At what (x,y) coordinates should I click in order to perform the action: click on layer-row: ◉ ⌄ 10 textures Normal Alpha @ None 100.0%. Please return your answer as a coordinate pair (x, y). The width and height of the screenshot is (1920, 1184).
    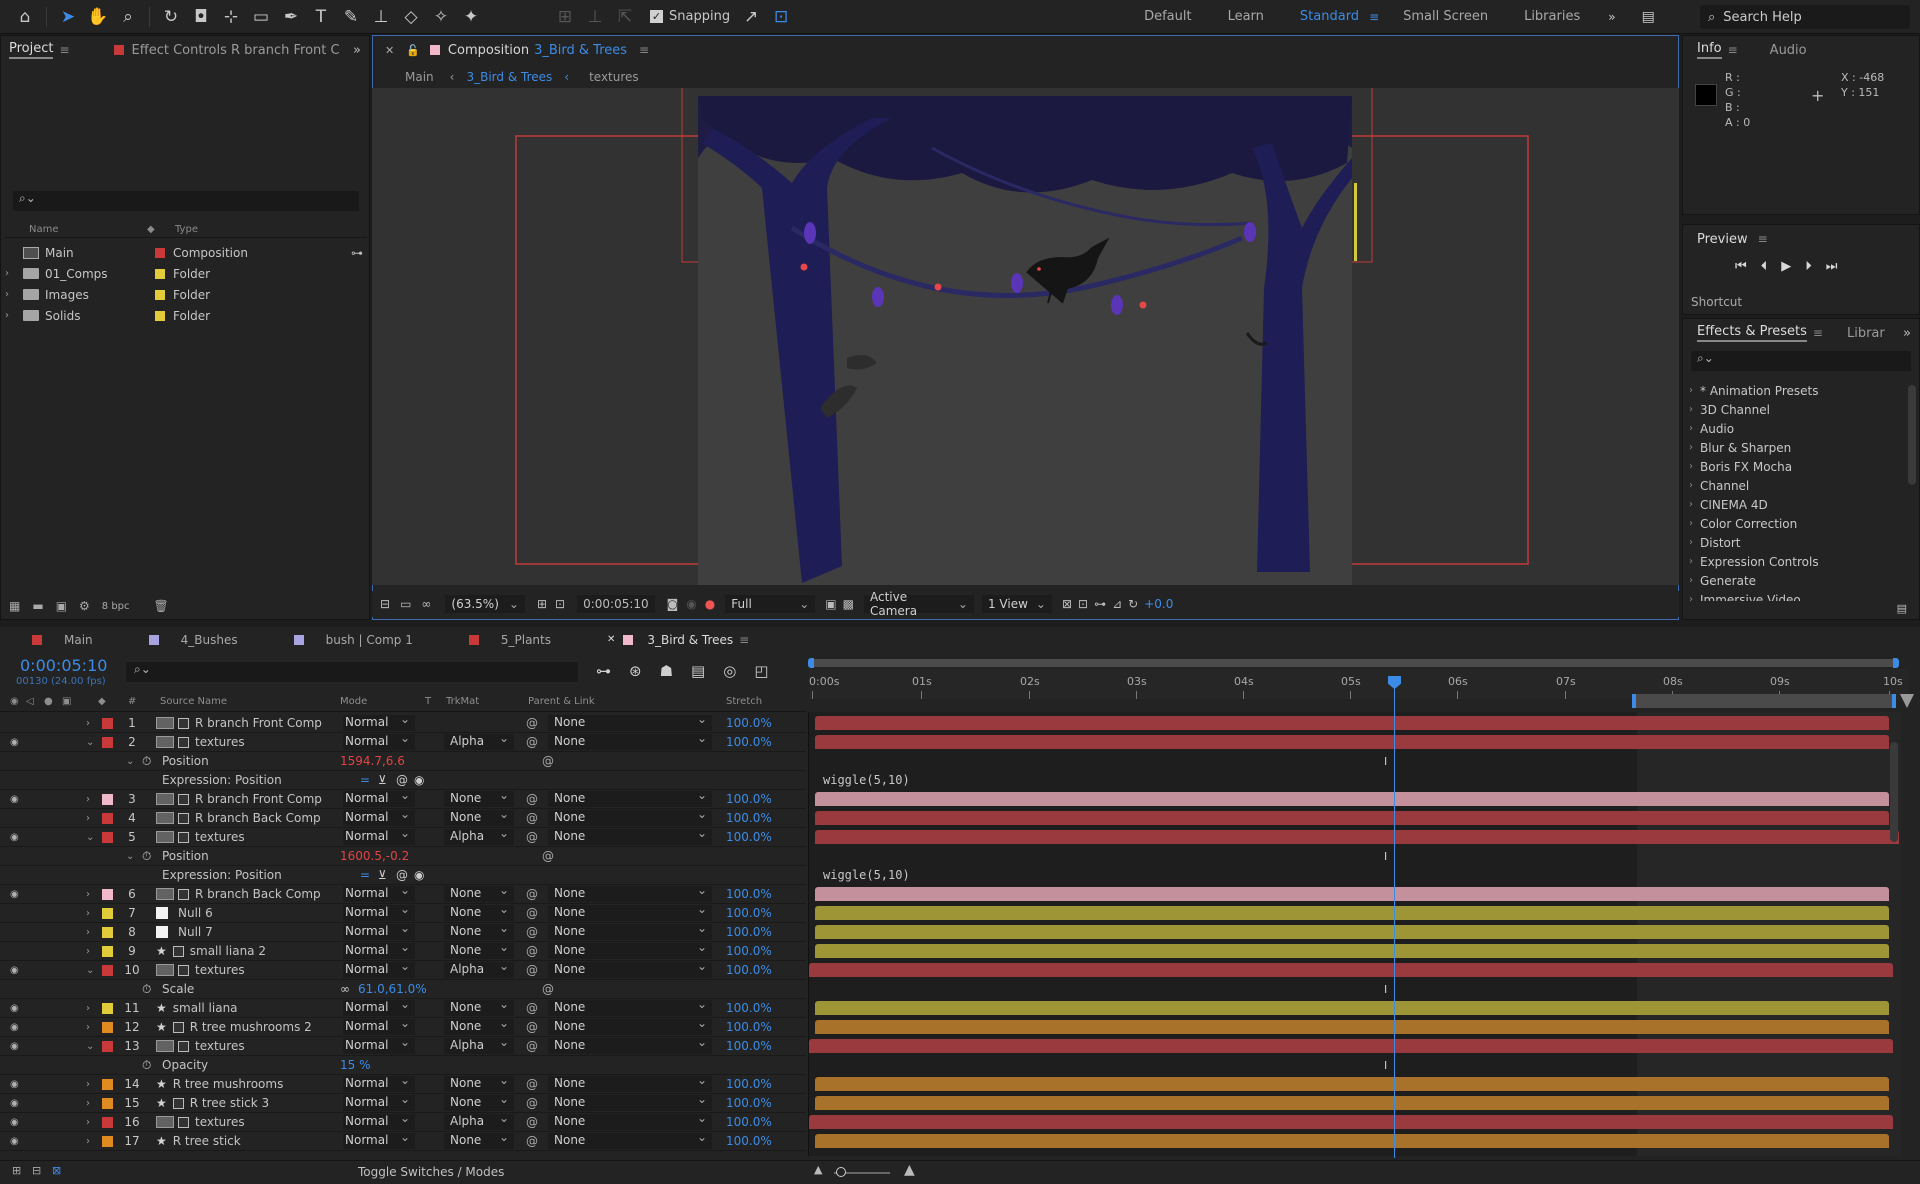
    Looking at the image, I should click on (403, 969).